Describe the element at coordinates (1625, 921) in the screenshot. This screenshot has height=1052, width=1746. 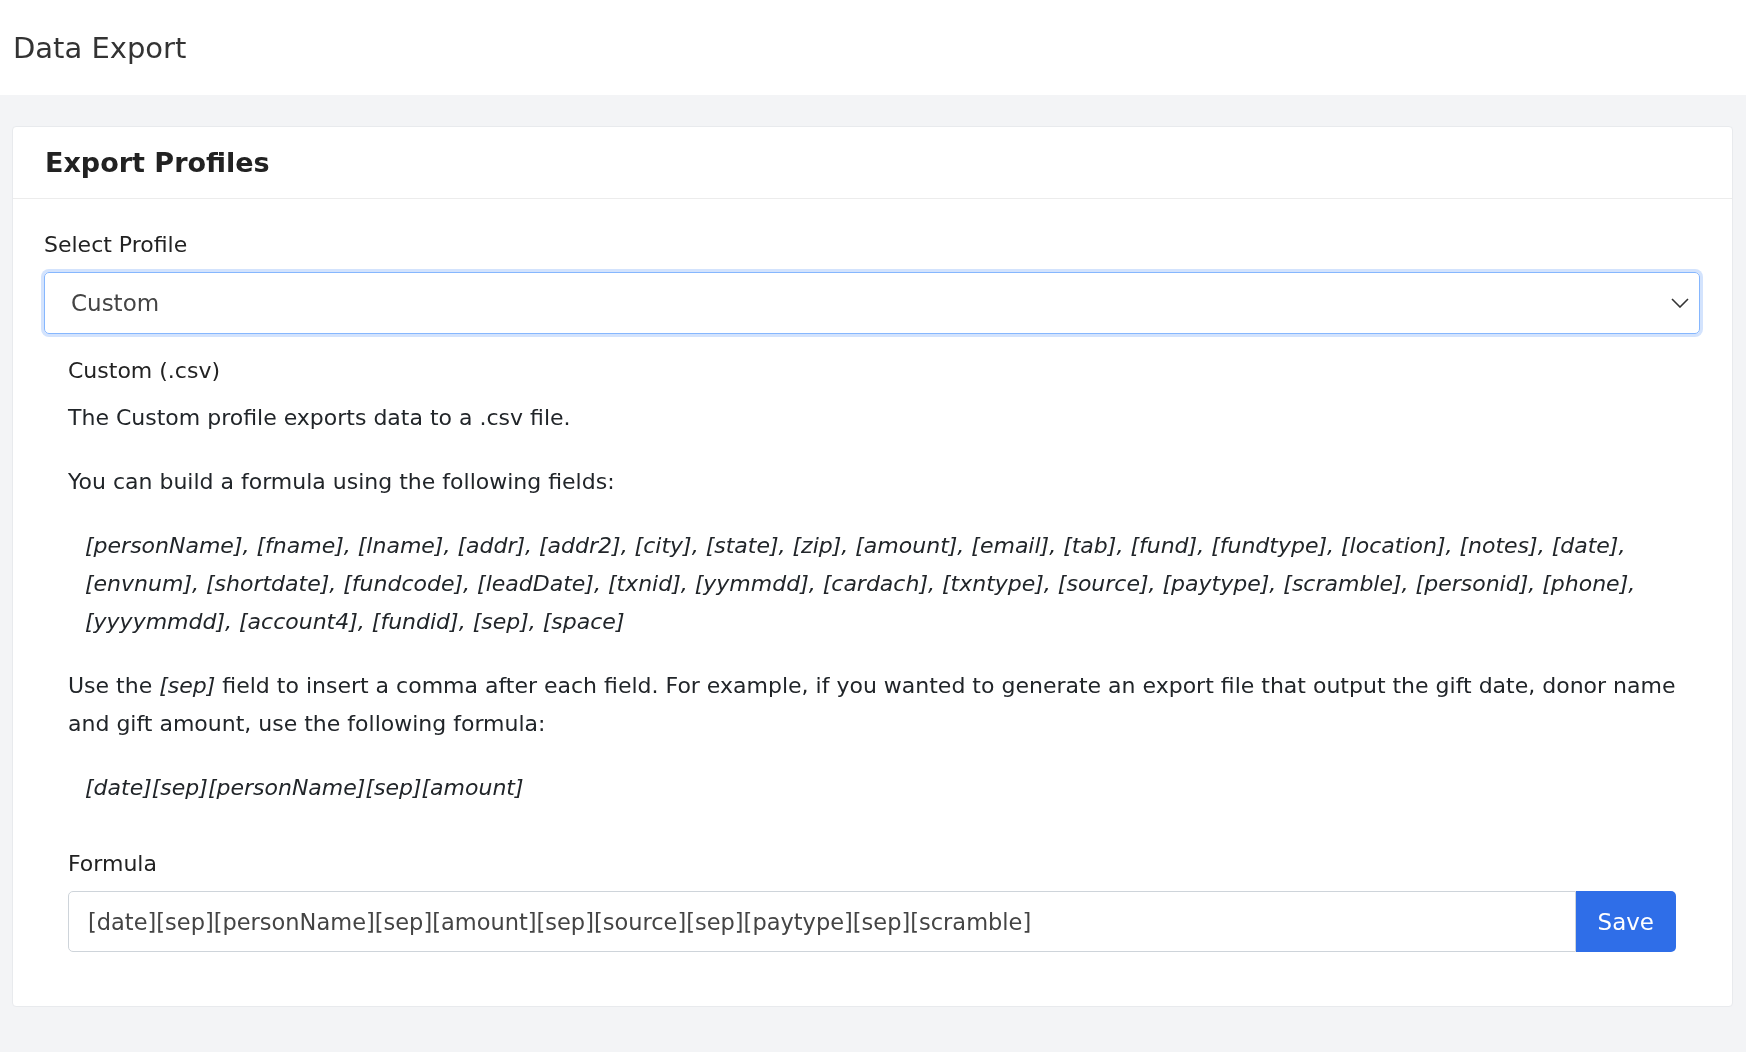
I see `save-button: Save` at that location.